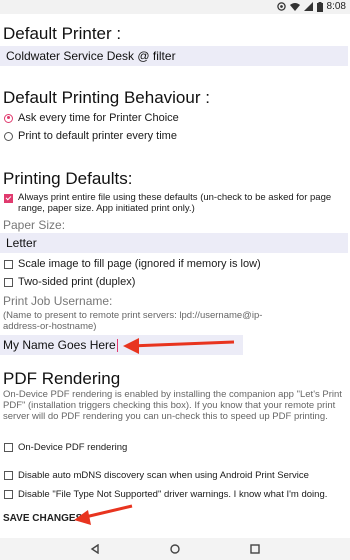 The height and width of the screenshot is (560, 350). I want to click on home-icon, so click(175, 549).